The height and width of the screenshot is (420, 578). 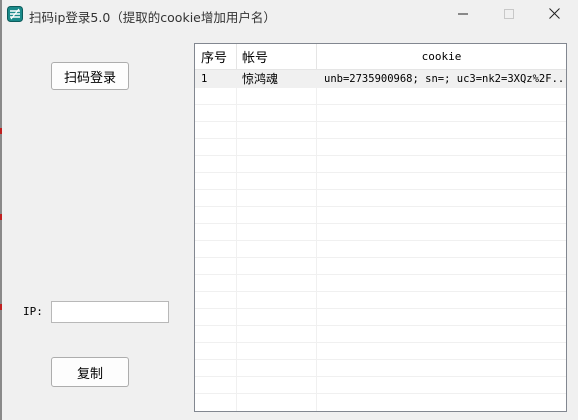 I want to click on column-header-account: 帐号, so click(x=277, y=56).